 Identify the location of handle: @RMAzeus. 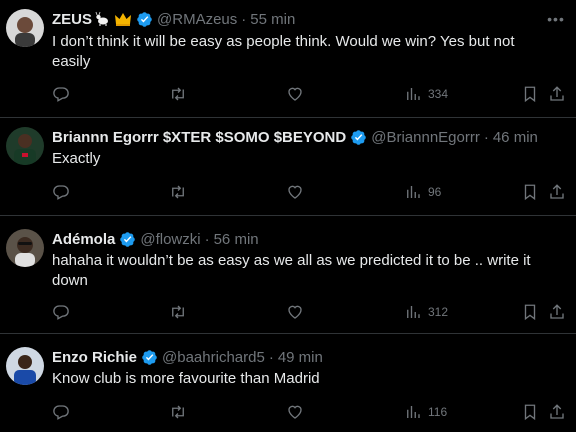
(197, 19).